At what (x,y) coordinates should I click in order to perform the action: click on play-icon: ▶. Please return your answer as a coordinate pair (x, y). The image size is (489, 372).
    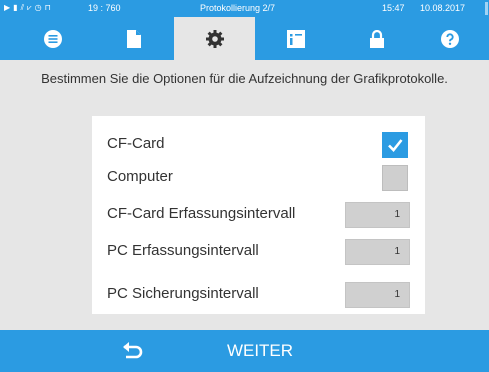
    Looking at the image, I should click on (7, 7).